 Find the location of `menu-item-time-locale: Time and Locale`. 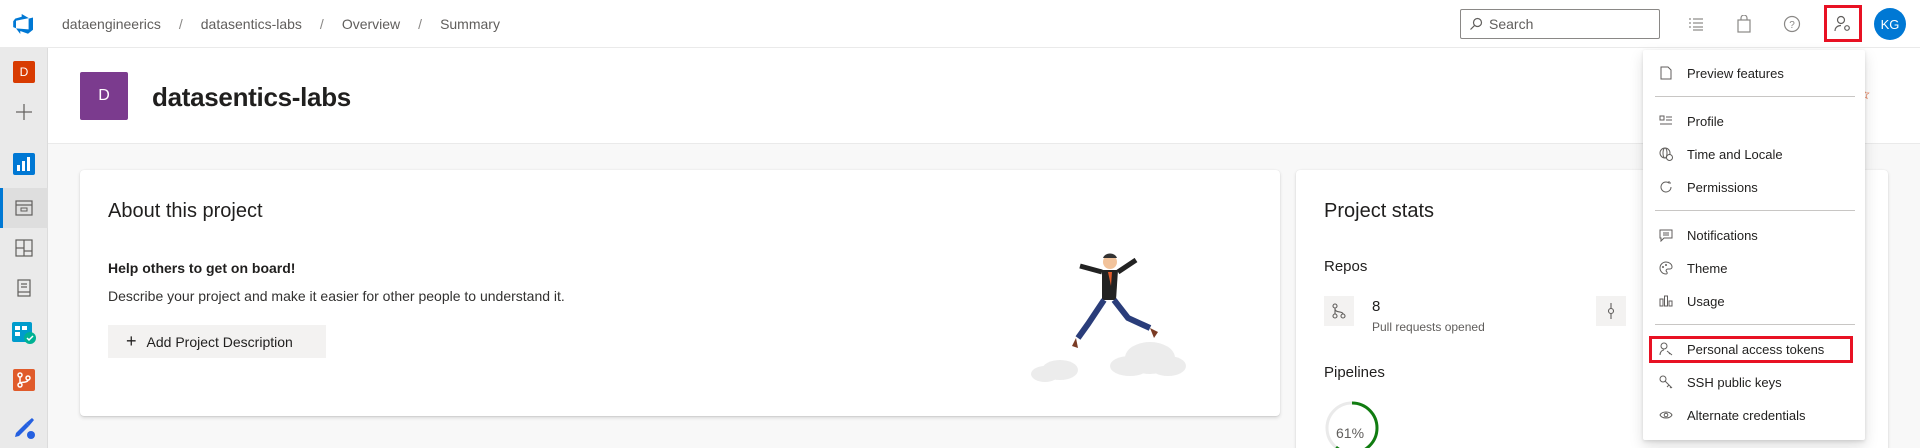

menu-item-time-locale: Time and Locale is located at coordinates (1754, 154).